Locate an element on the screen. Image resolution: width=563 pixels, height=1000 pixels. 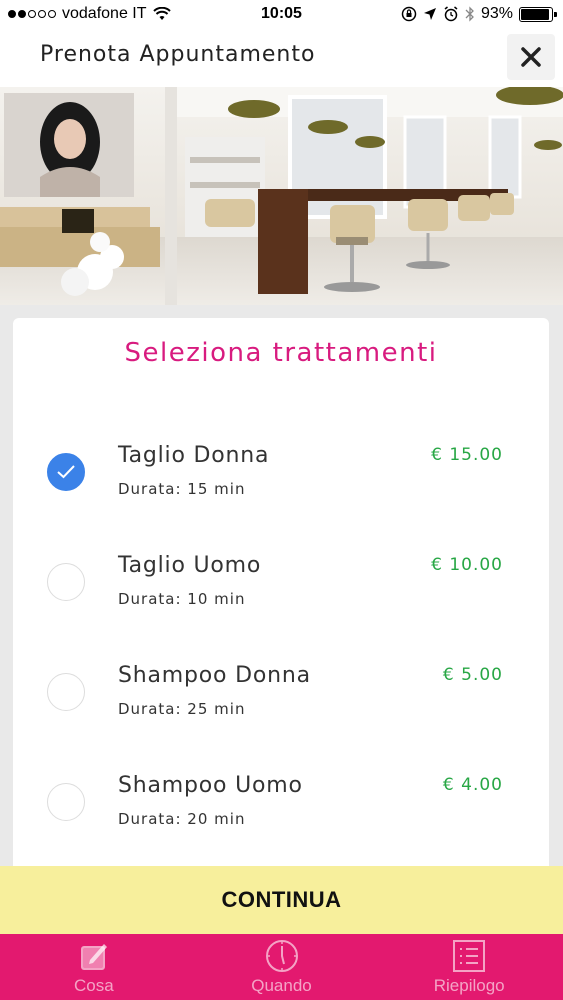
close-button is located at coordinates (531, 57).